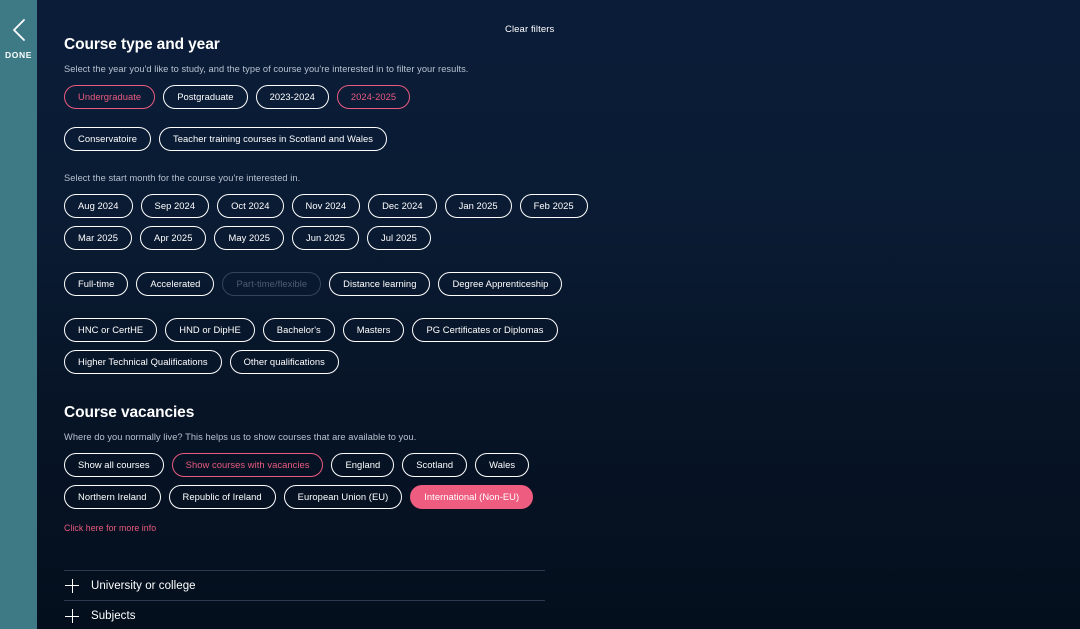 The height and width of the screenshot is (629, 1080). Describe the element at coordinates (304, 615) in the screenshot. I see `accordion-row: Subjects` at that location.